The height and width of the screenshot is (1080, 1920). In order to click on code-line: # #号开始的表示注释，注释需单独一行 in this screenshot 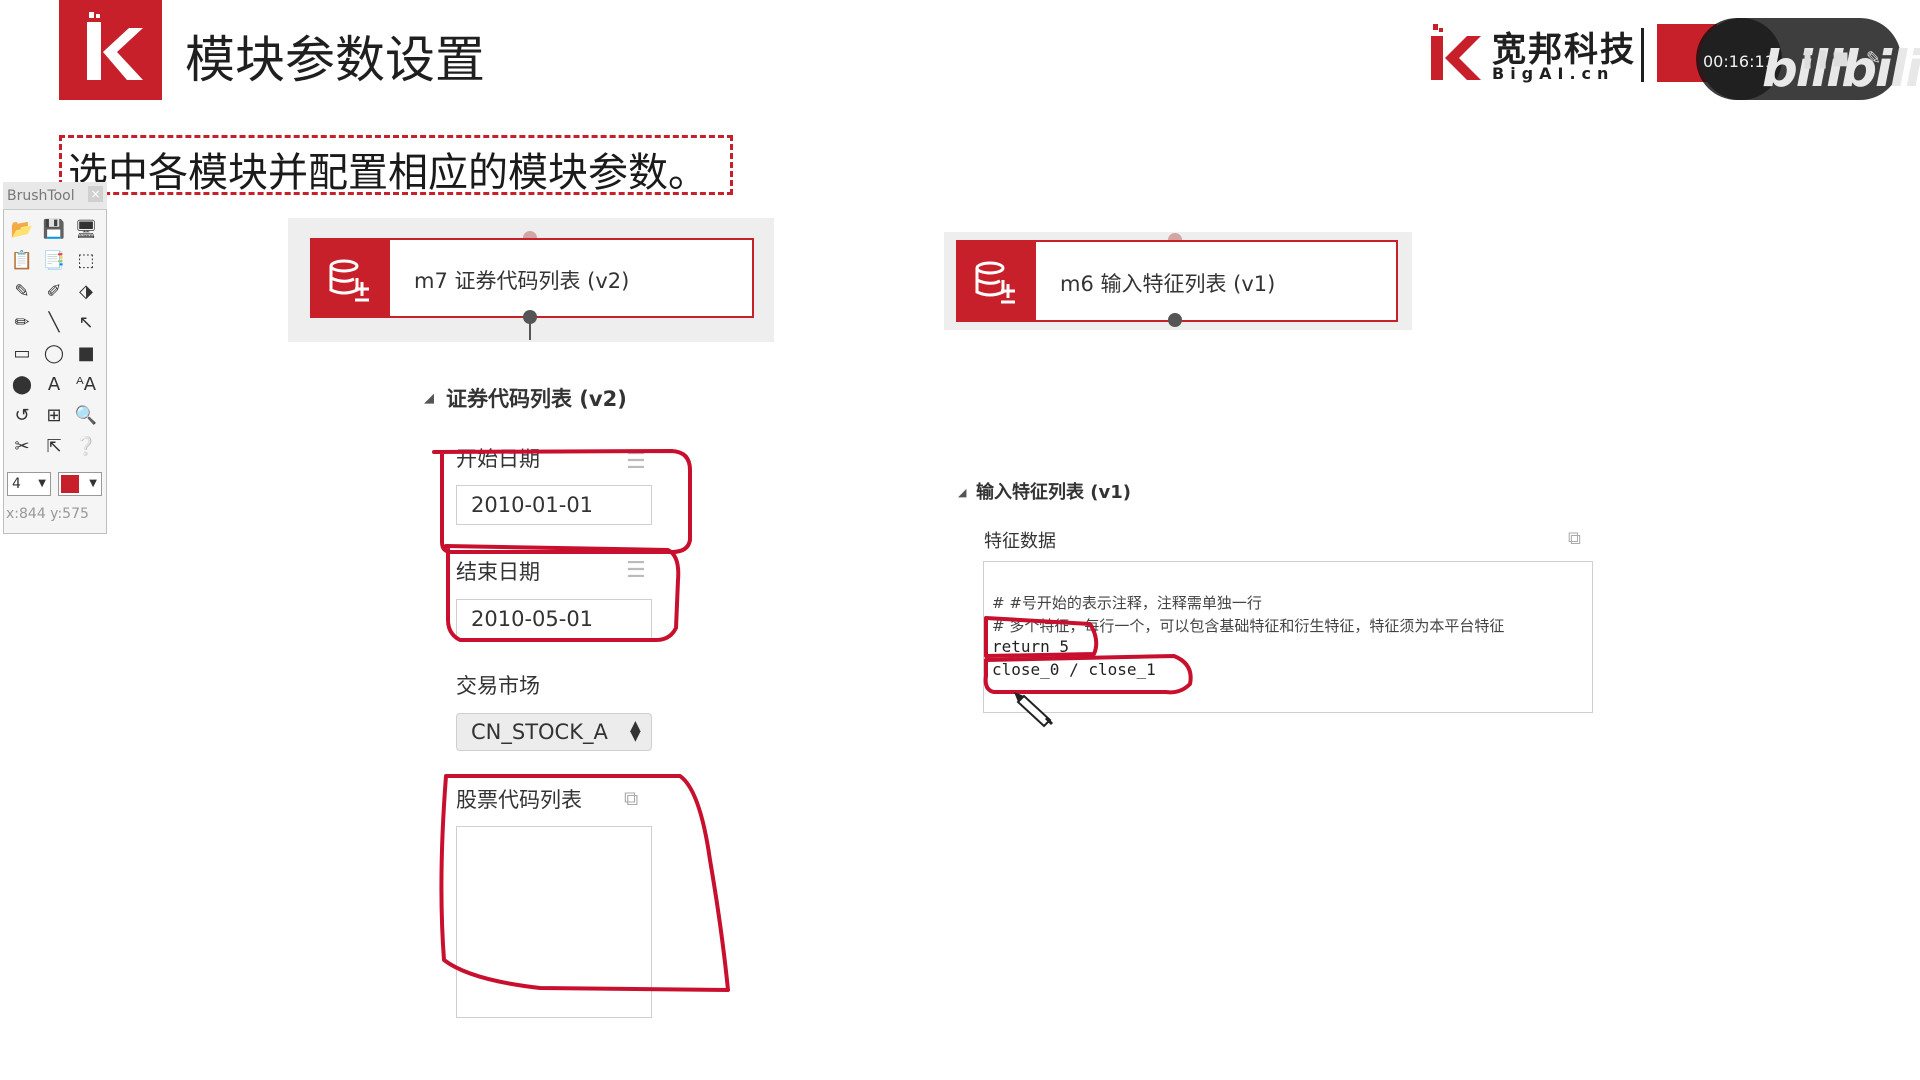, I will do `click(1127, 603)`.